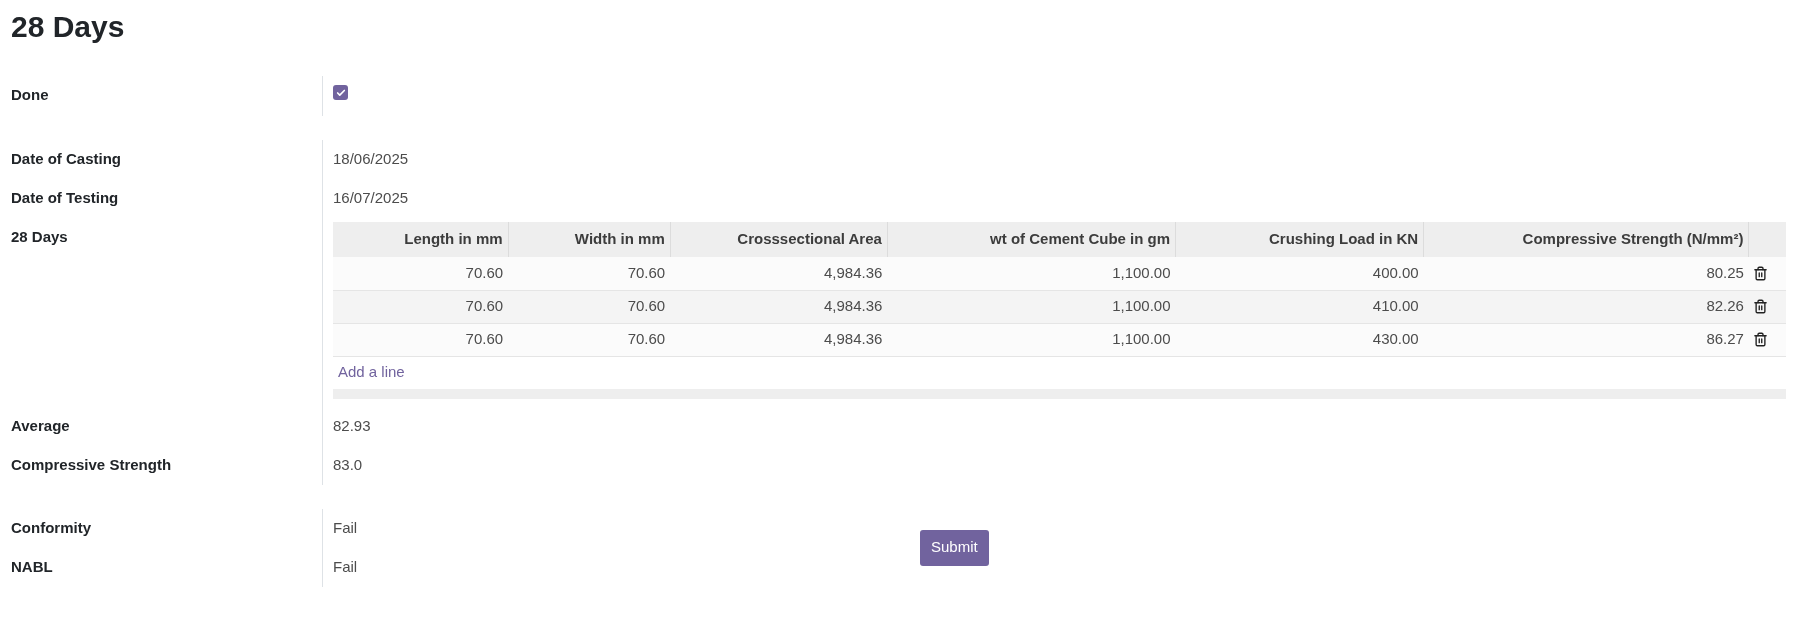 This screenshot has height=634, width=1817. I want to click on check-icon, so click(340, 92).